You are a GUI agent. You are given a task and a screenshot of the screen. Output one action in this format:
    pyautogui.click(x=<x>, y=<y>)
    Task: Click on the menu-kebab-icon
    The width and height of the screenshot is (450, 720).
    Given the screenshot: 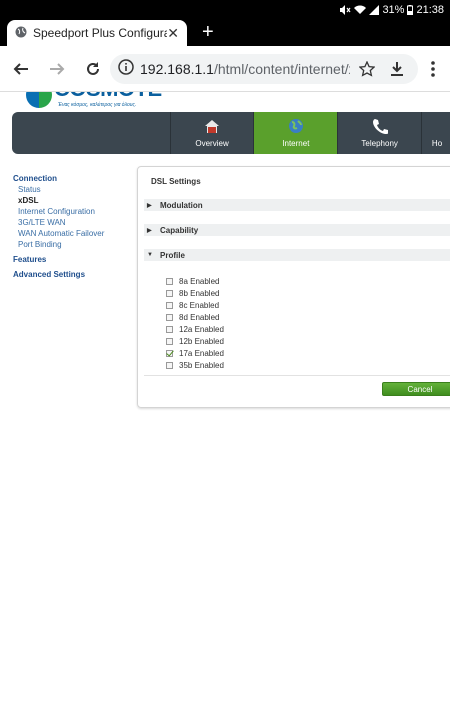 What is the action you would take?
    pyautogui.click(x=433, y=69)
    